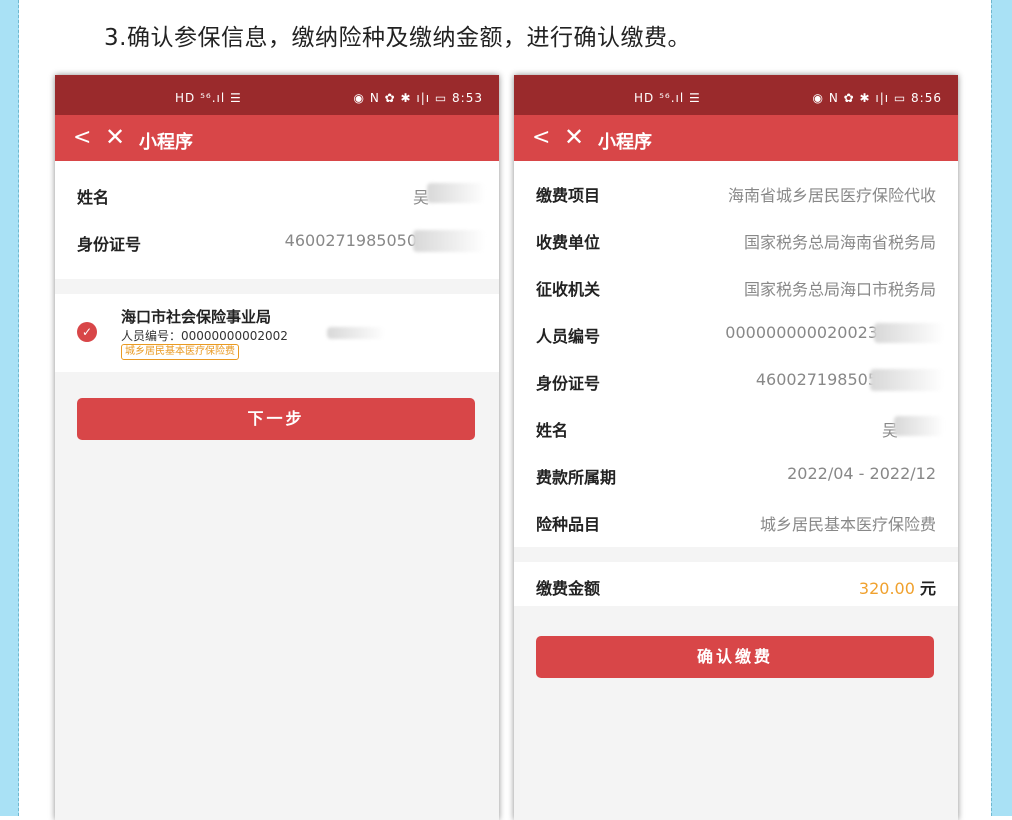  What do you see at coordinates (276, 419) in the screenshot?
I see `next-step-button: 下一步` at bounding box center [276, 419].